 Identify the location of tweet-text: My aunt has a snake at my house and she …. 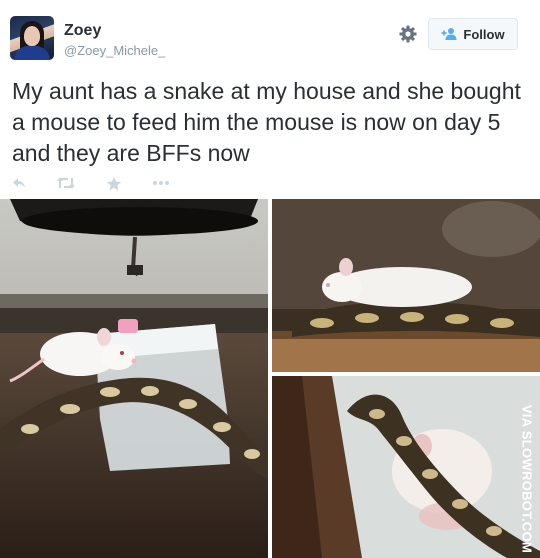
(266, 122).